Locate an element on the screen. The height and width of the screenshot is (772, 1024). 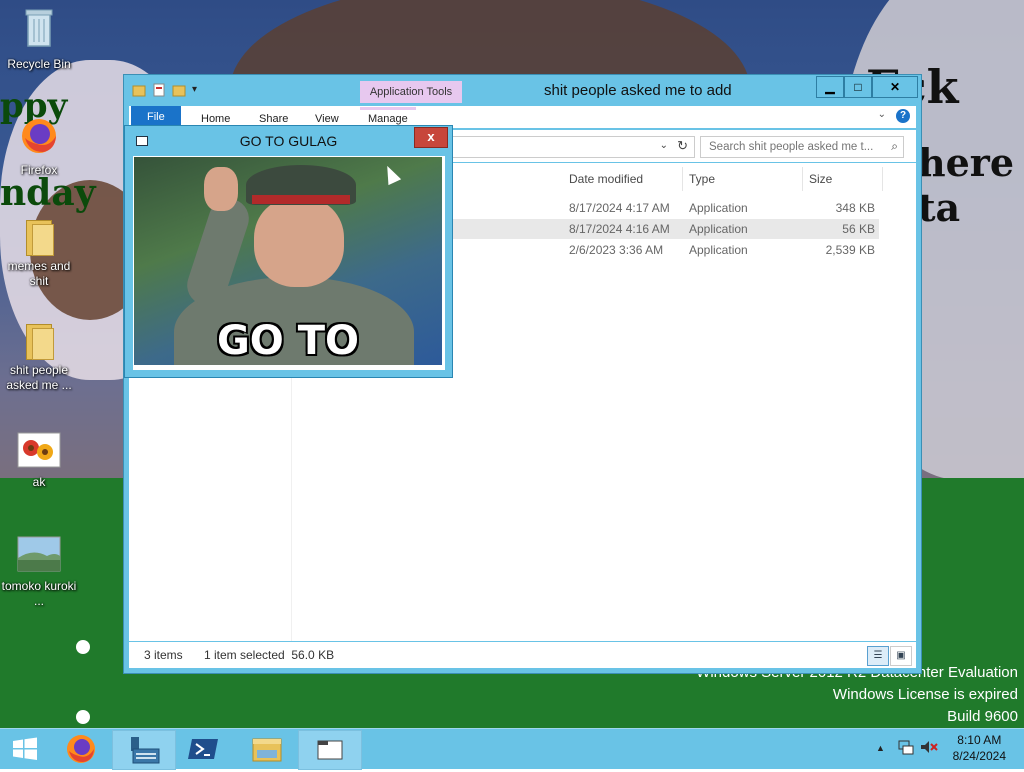
viewer-image-area: GO TO GULAG is located at coordinates (289, 263).